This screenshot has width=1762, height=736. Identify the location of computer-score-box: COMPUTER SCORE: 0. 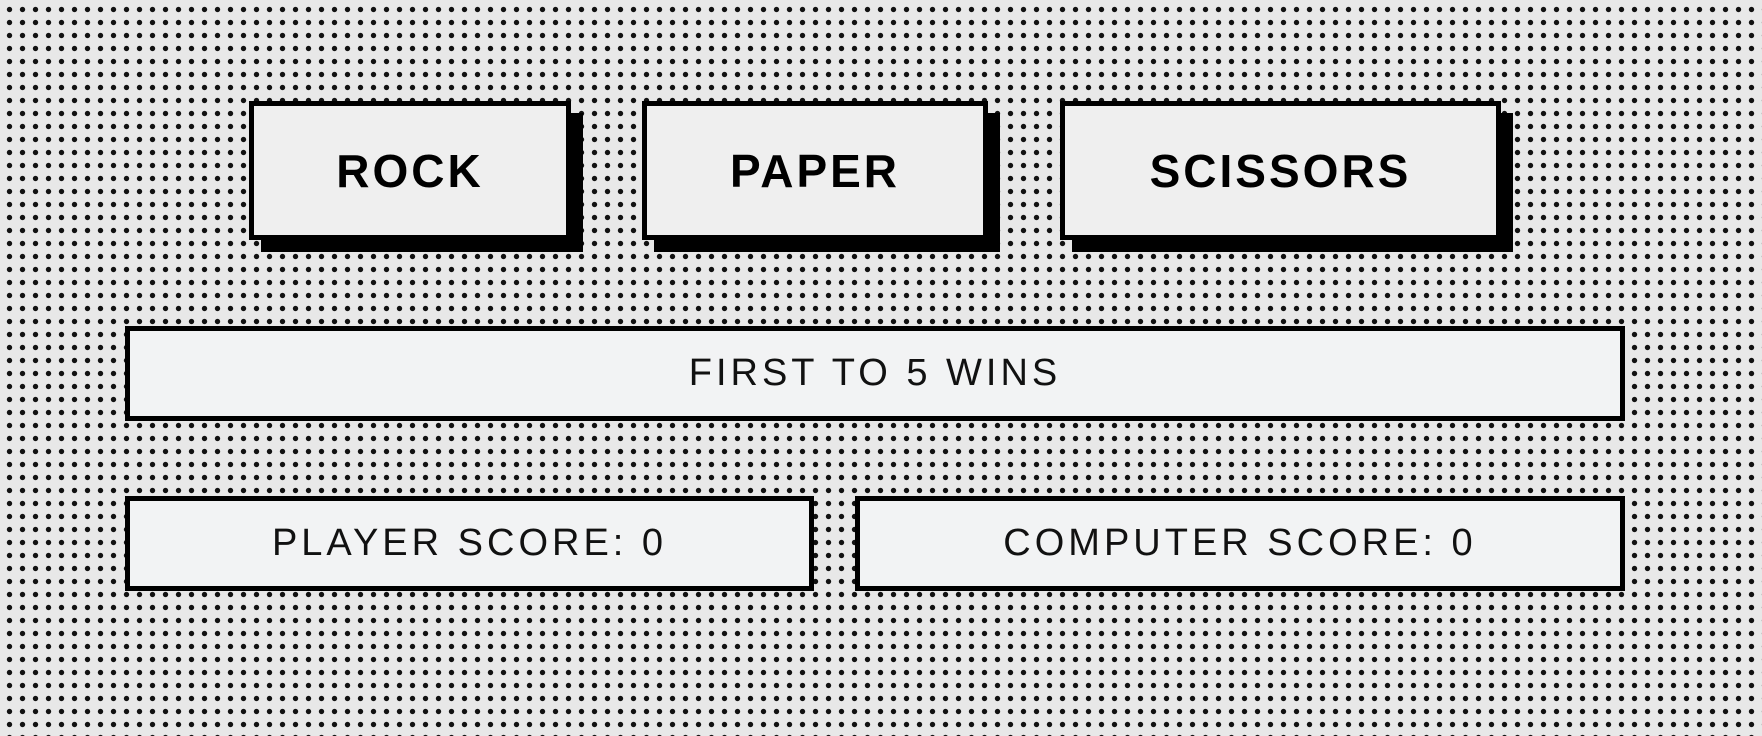
(1240, 543).